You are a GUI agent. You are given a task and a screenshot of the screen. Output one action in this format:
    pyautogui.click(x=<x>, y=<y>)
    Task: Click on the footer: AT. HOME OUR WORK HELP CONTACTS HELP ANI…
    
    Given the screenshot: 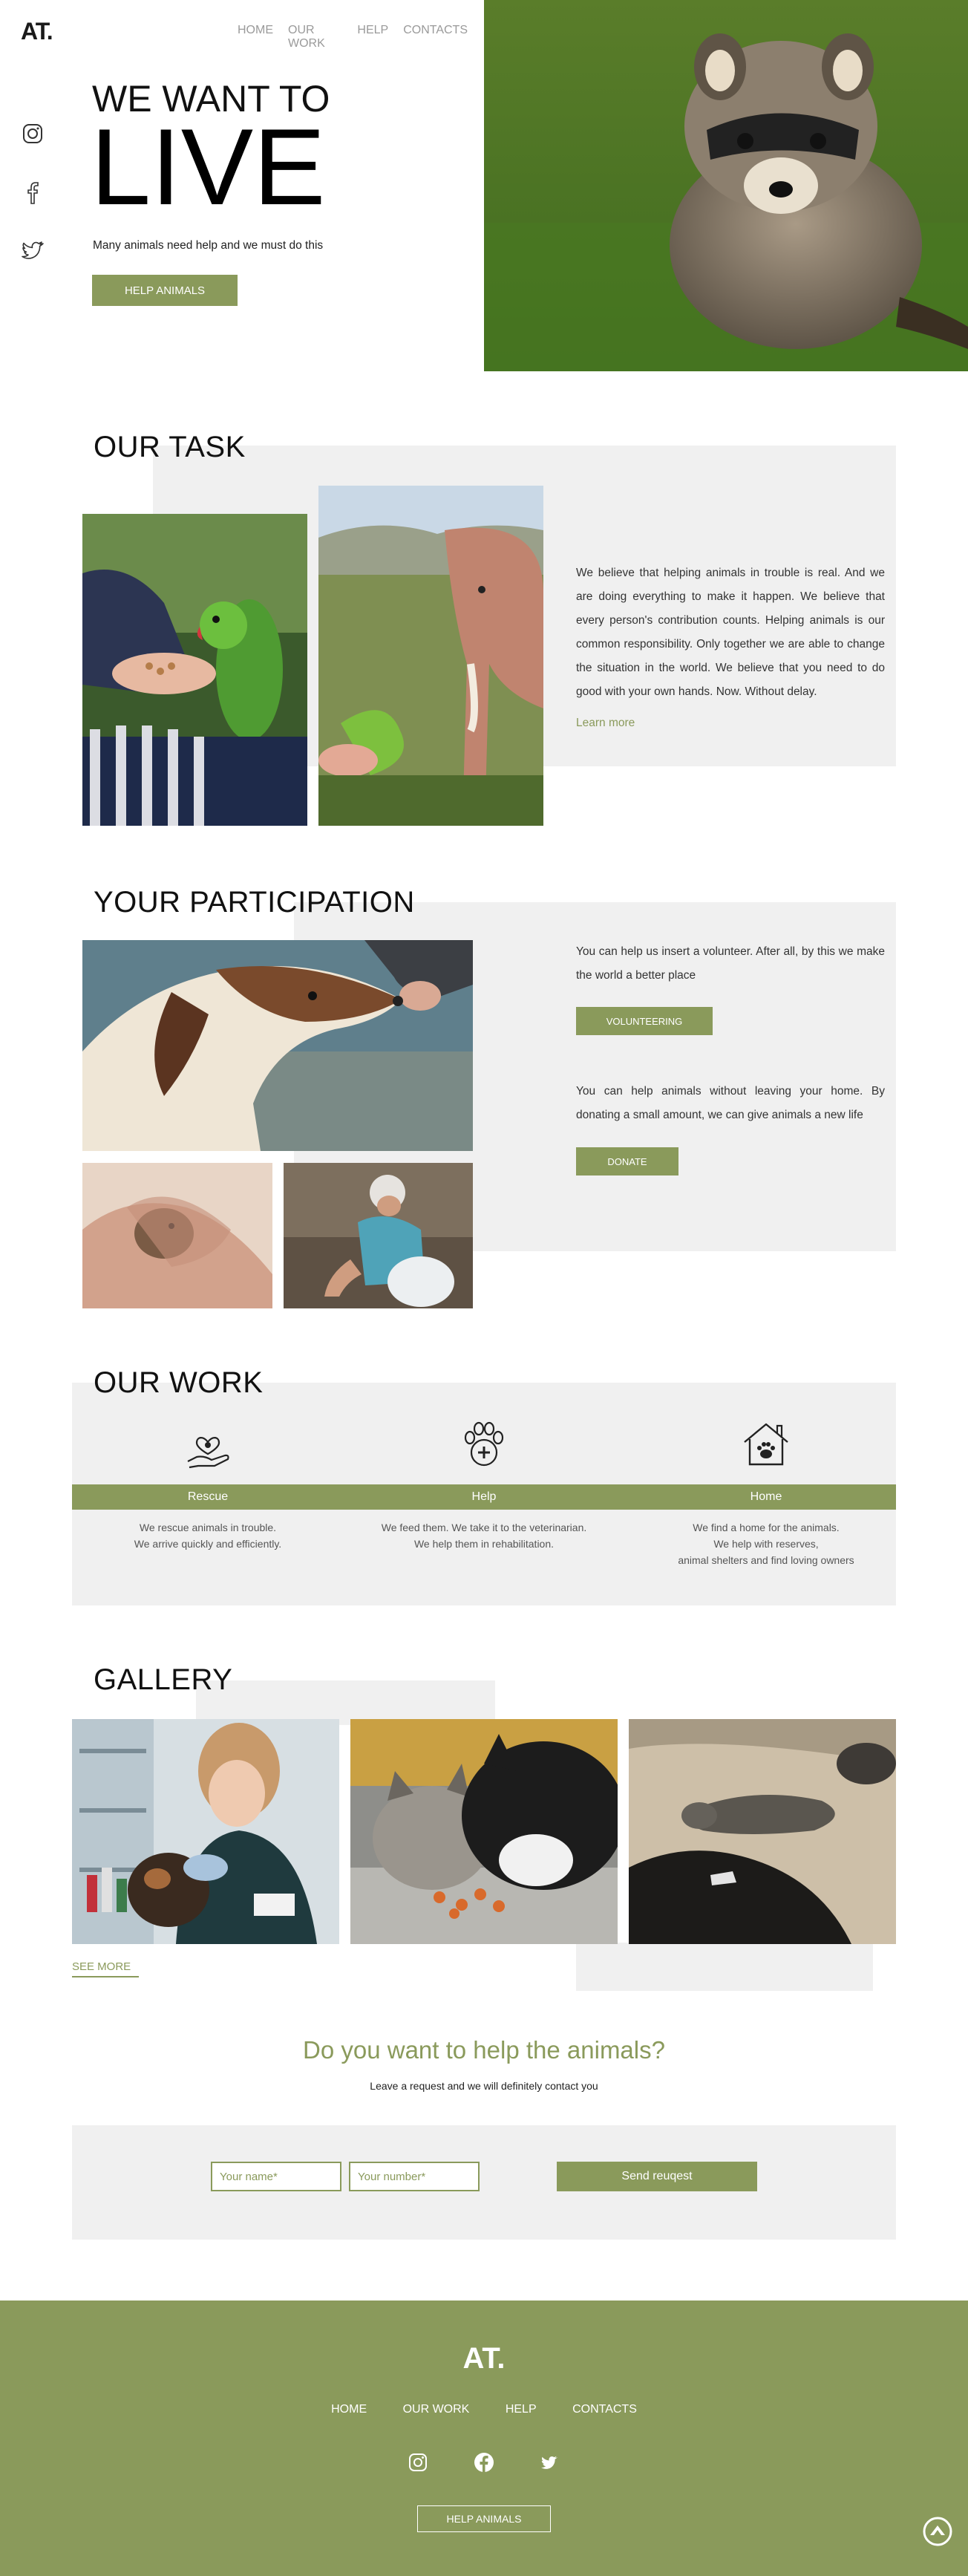 What is the action you would take?
    pyautogui.click(x=484, y=2438)
    